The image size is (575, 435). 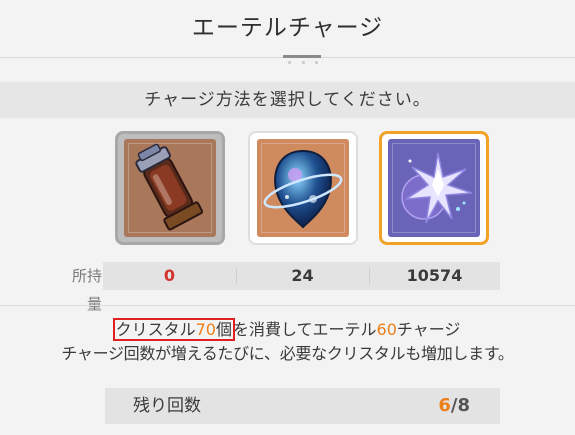 What do you see at coordinates (86, 290) in the screenshot?
I see `held-amount-label: 所持量` at bounding box center [86, 290].